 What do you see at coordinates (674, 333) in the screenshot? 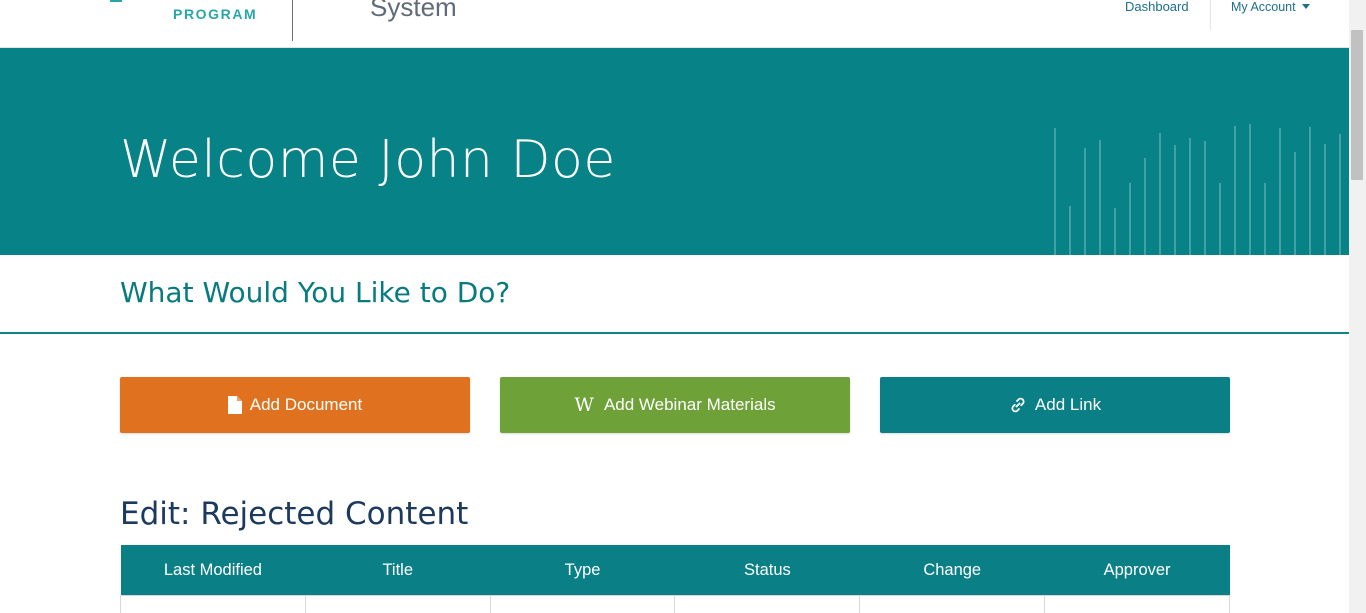
I see `section-divider` at bounding box center [674, 333].